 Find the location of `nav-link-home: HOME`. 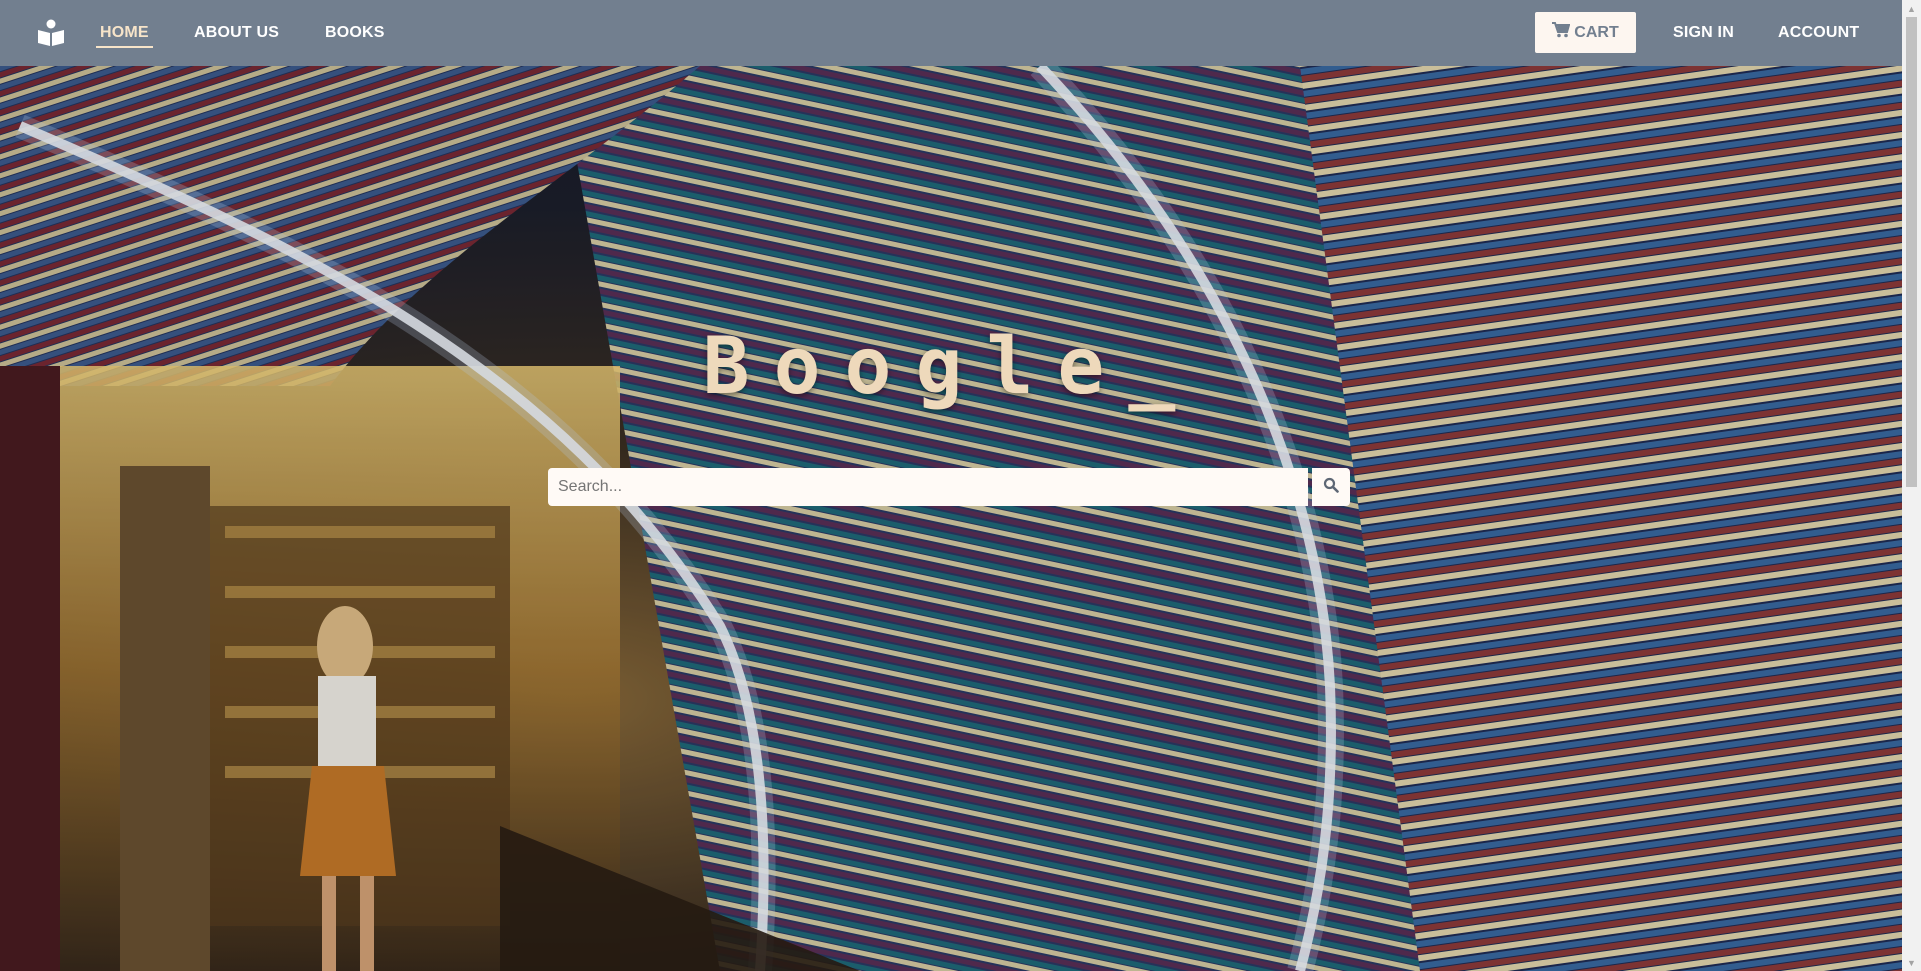

nav-link-home: HOME is located at coordinates (124, 33).